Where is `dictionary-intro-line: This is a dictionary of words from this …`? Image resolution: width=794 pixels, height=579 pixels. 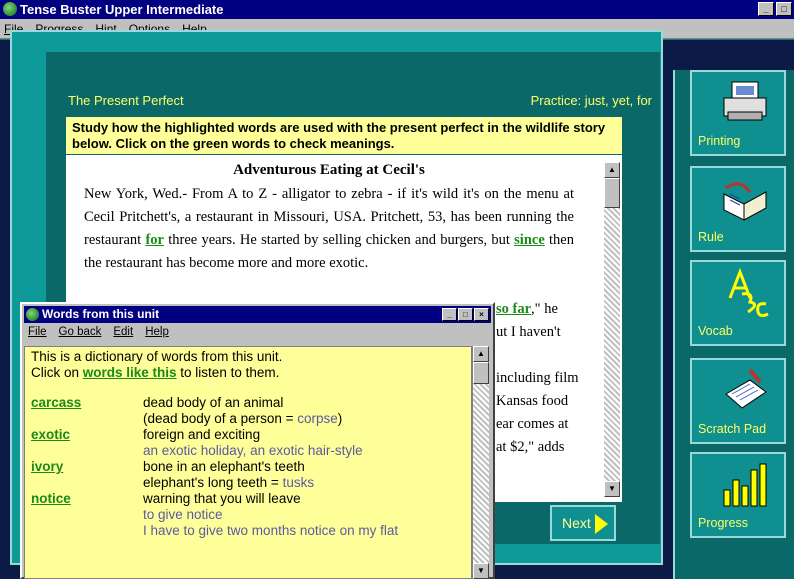
dictionary-intro-line: This is a dictionary of words from this … is located at coordinates (157, 356).